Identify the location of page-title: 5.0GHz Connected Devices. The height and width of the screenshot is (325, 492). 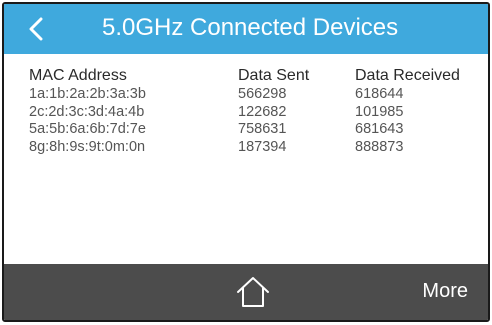
(250, 27).